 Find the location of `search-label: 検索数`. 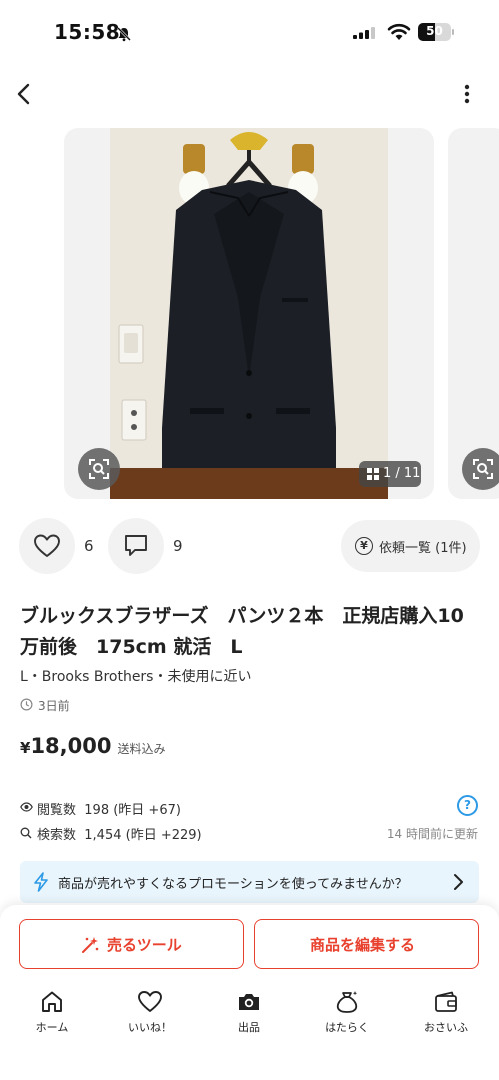

search-label: 検索数 is located at coordinates (57, 835).